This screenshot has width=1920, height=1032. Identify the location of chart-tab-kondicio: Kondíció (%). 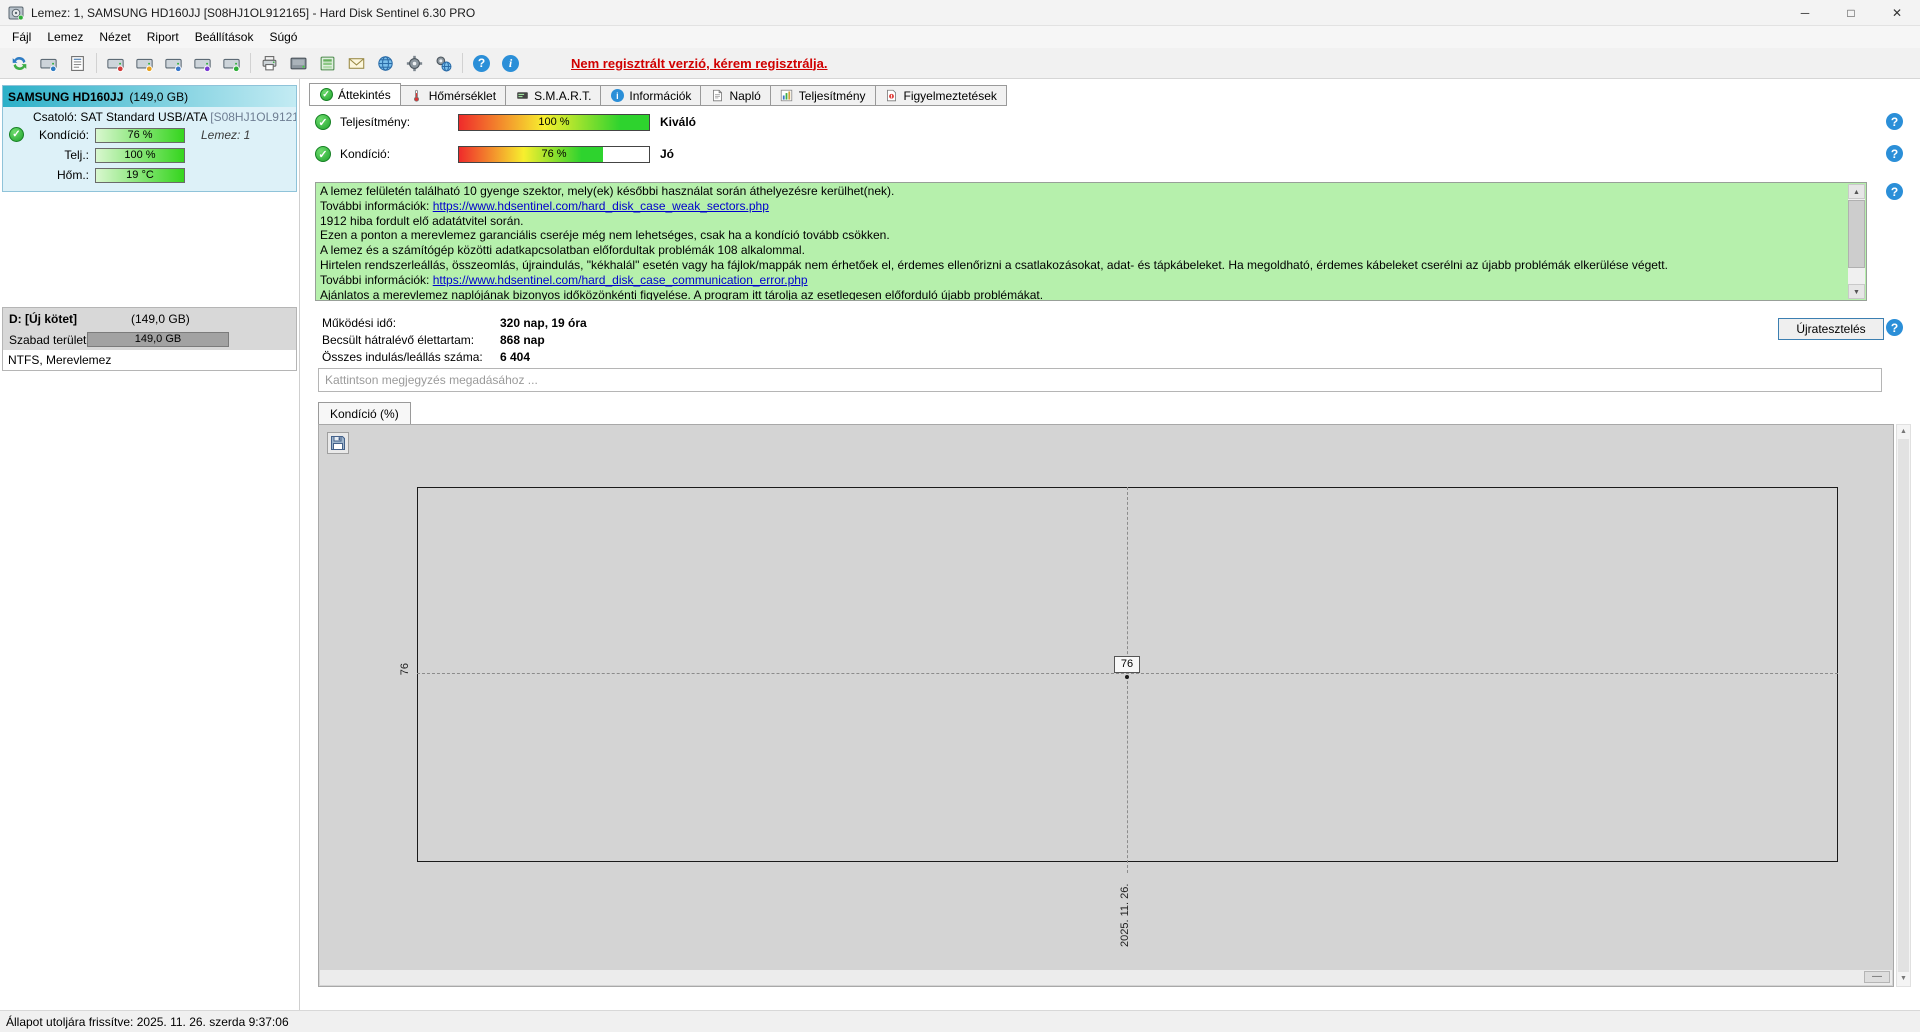
(364, 413).